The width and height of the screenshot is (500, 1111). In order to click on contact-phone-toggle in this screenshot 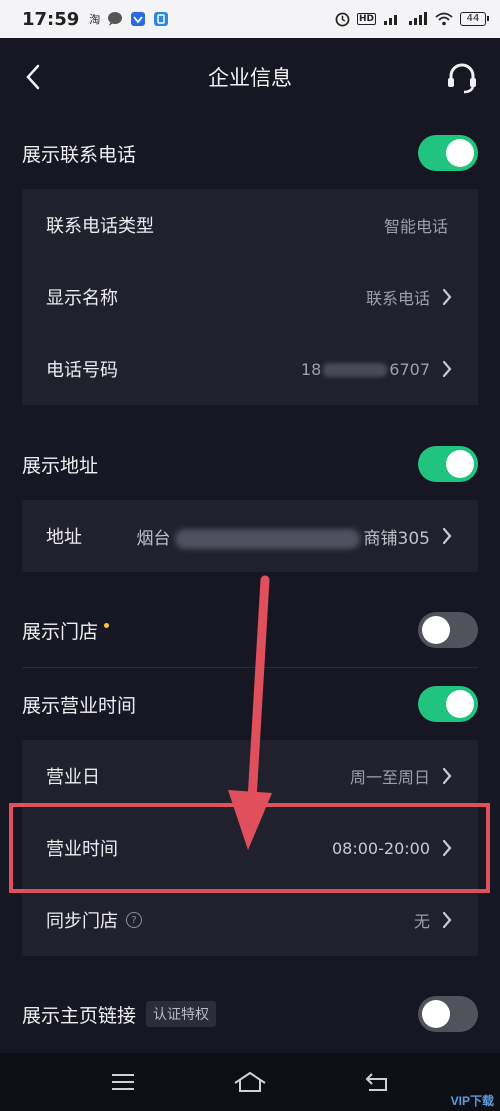, I will do `click(448, 153)`.